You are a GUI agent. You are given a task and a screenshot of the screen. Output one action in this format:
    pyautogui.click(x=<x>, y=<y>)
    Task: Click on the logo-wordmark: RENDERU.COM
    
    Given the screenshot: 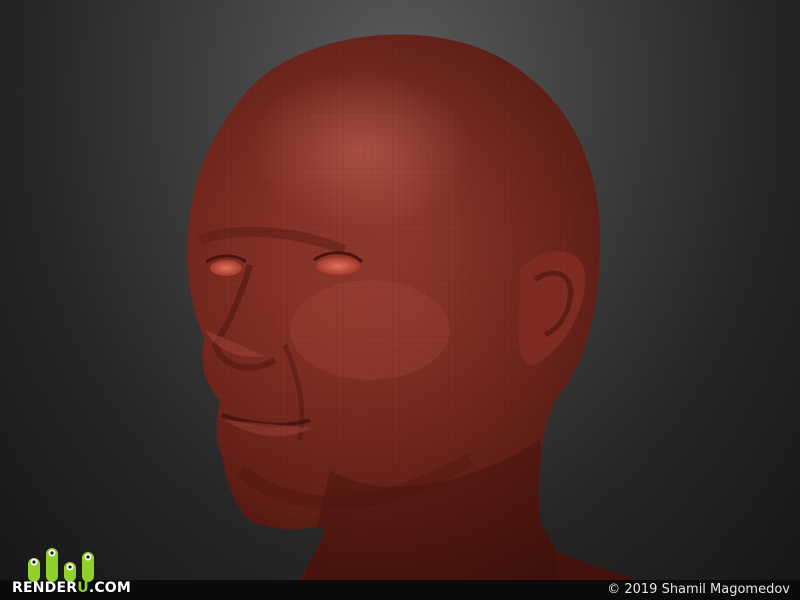 What is the action you would take?
    pyautogui.click(x=71, y=588)
    